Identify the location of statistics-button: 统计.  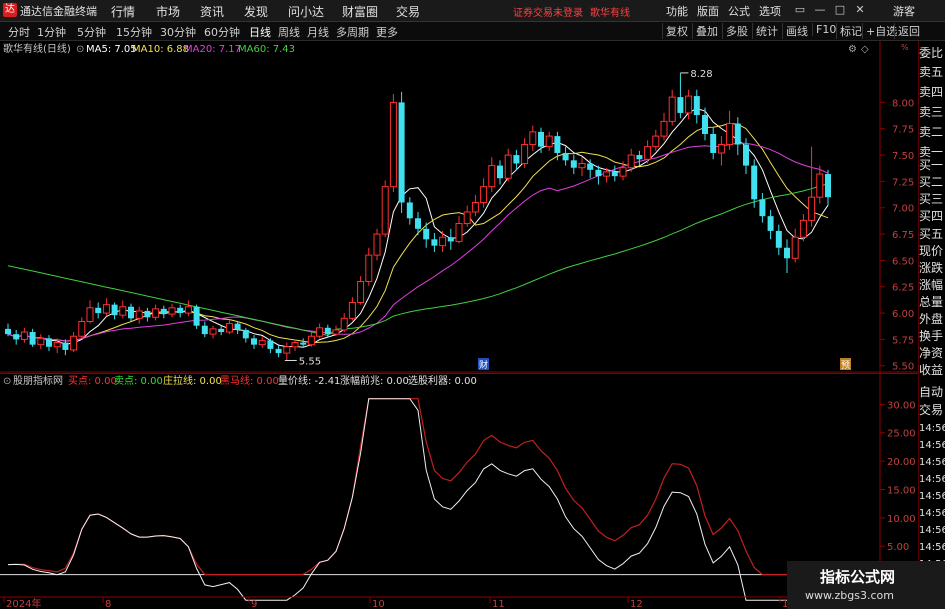
(766, 31).